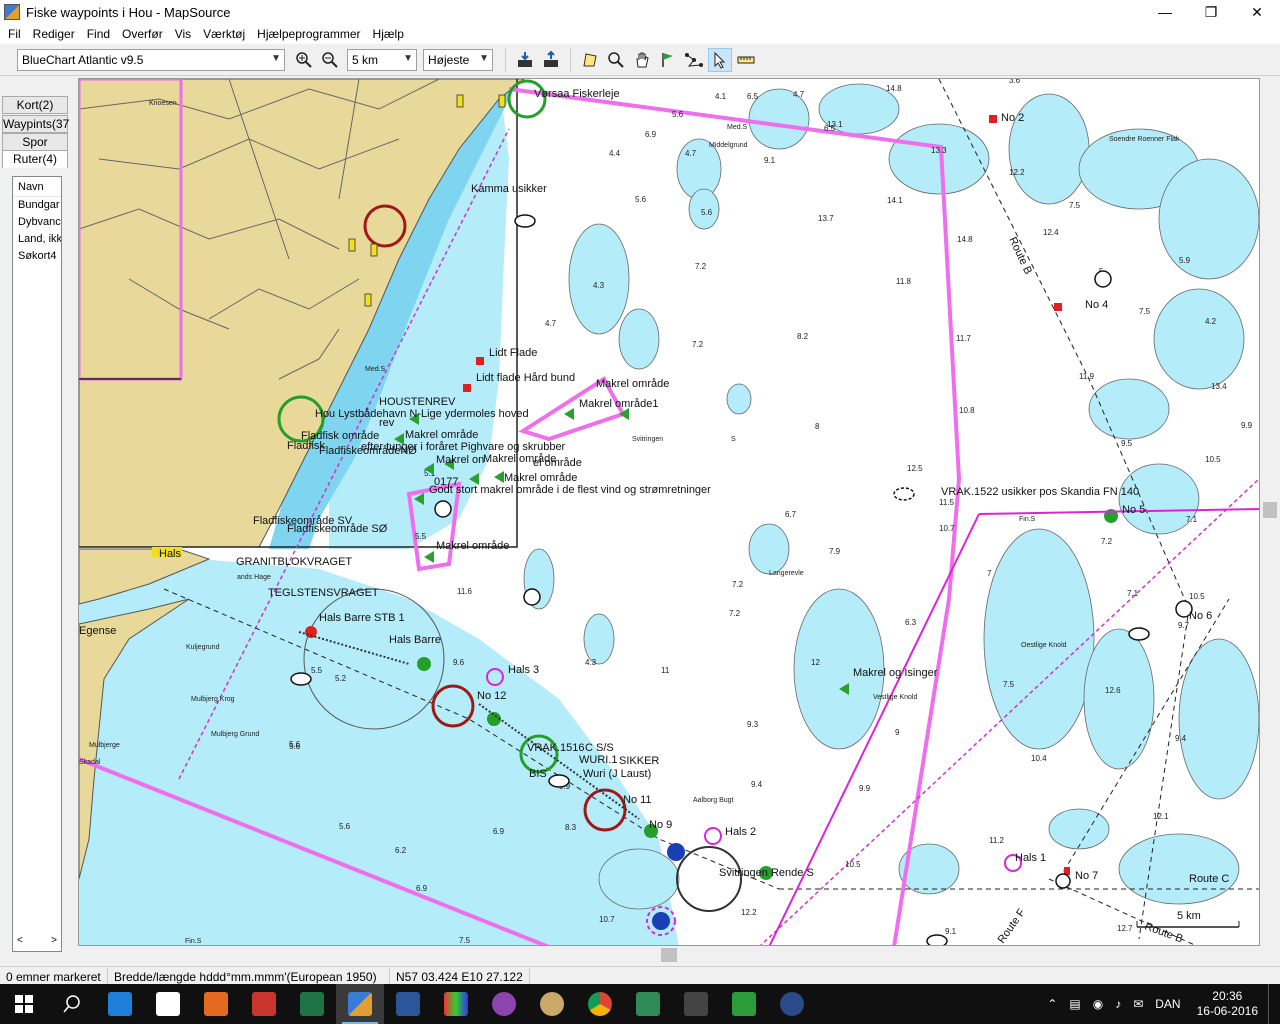 This screenshot has height=1024, width=1280. What do you see at coordinates (504, 1004) in the screenshot?
I see `taskbar-photos` at bounding box center [504, 1004].